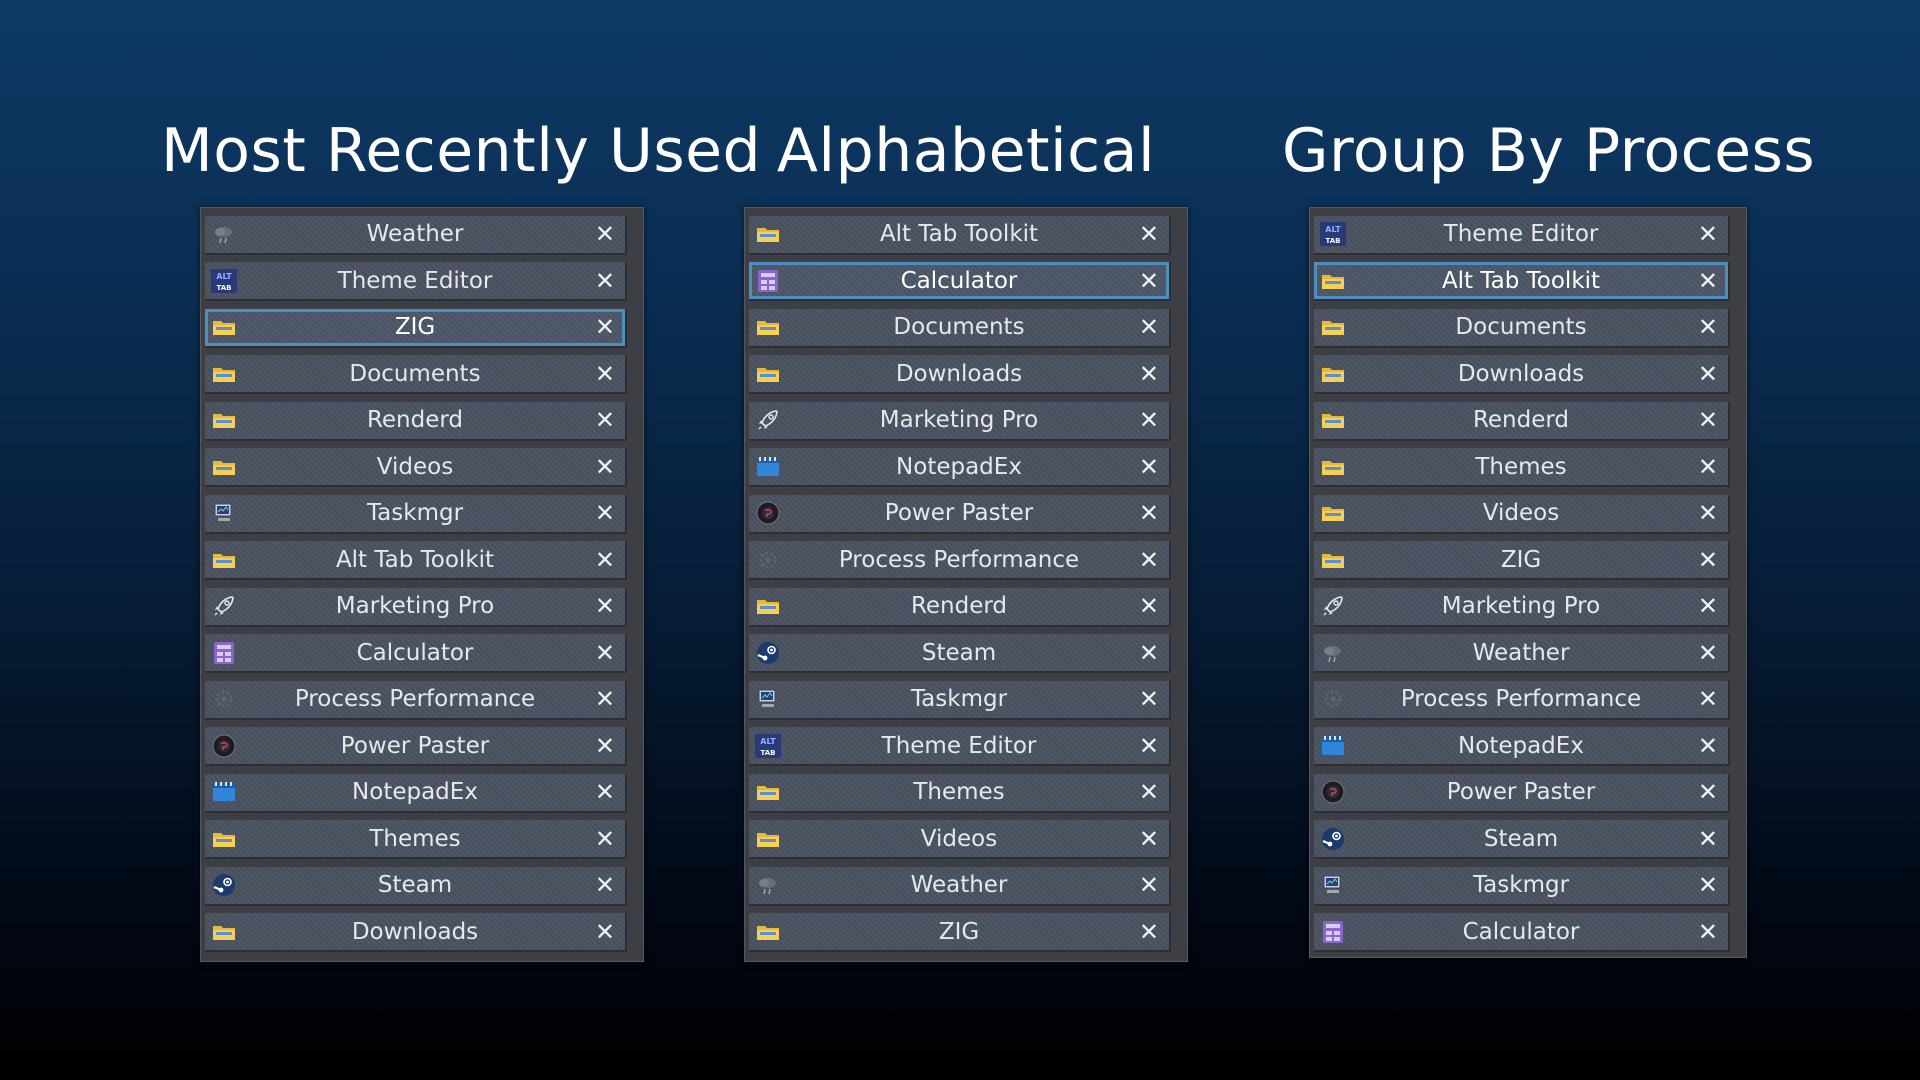 The width and height of the screenshot is (1920, 1080). I want to click on svg-text: ALT, so click(1333, 229).